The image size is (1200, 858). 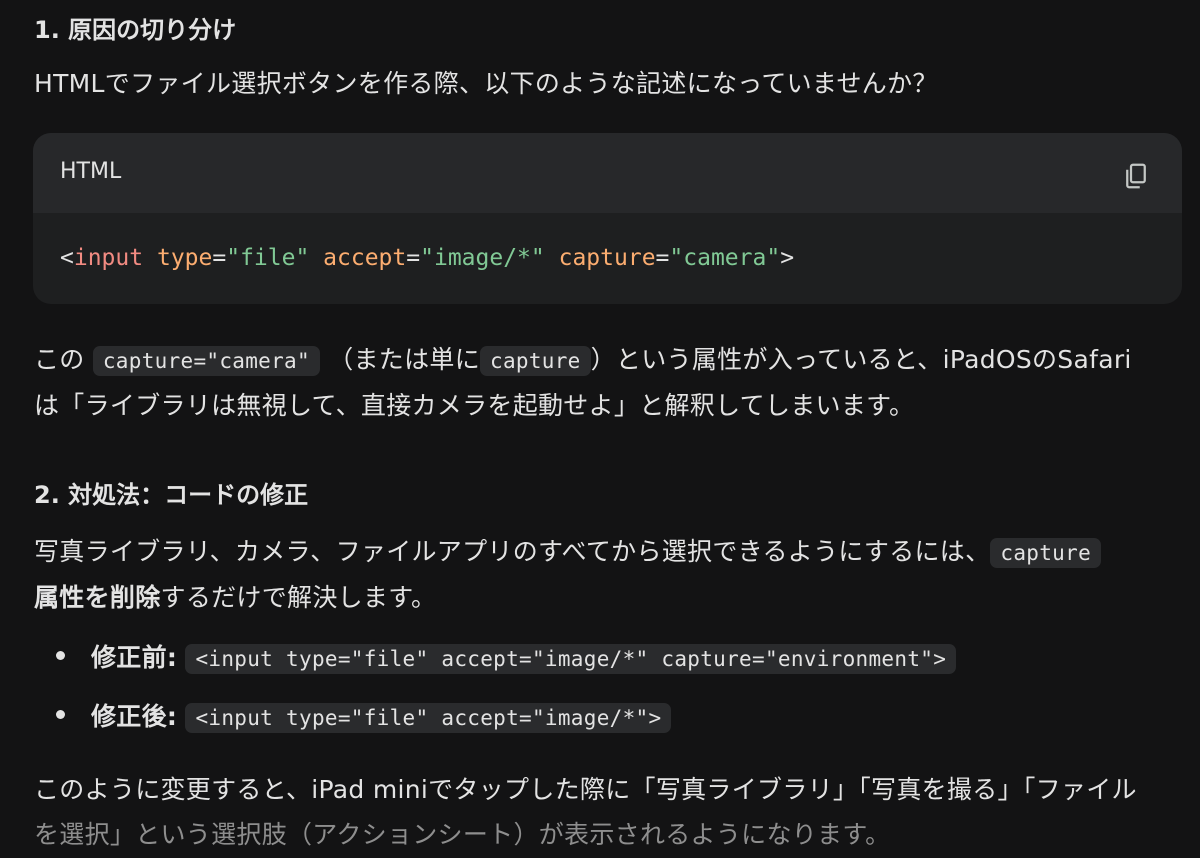 I want to click on section-heading-fix: 2. 対処法：コードの修正, so click(x=171, y=495).